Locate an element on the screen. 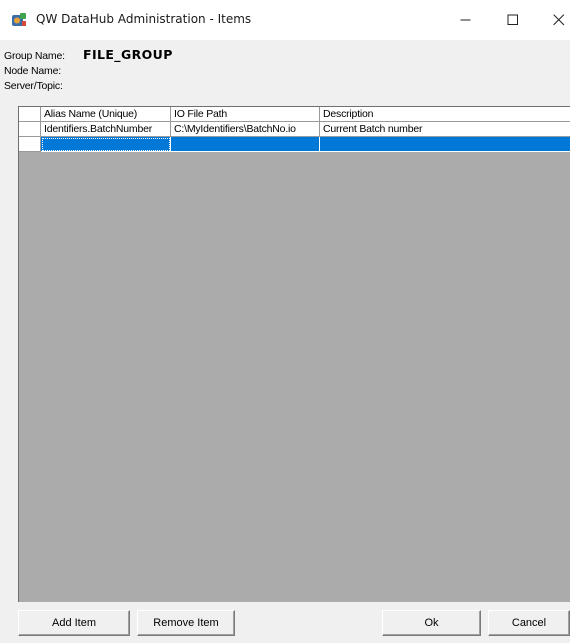 Image resolution: width=570 pixels, height=643 pixels. server-topic-label: Server/Topic: is located at coordinates (33, 86).